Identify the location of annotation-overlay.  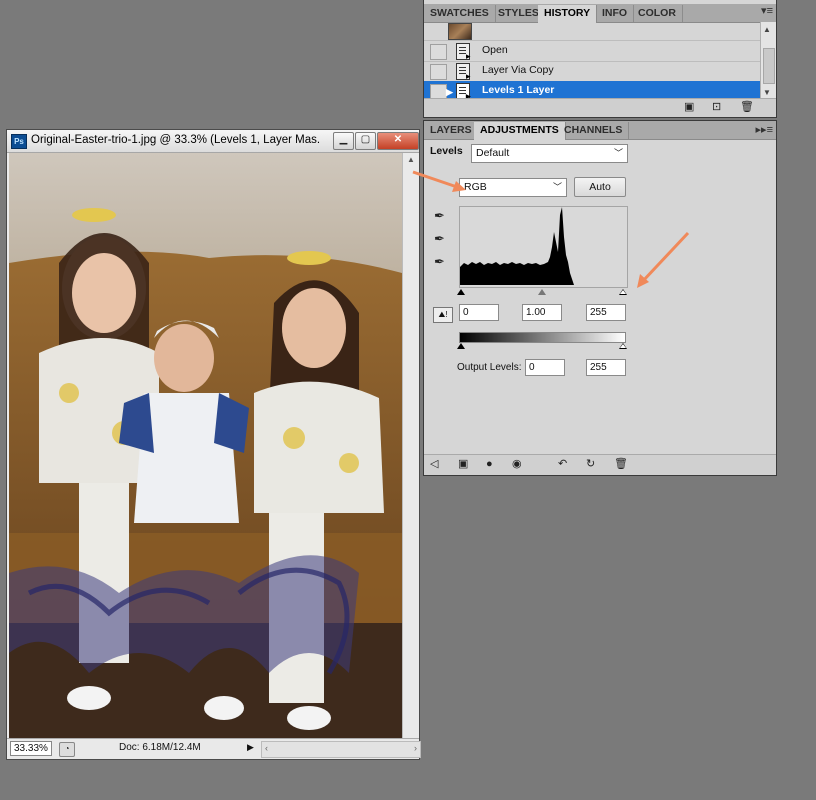
(551, 229).